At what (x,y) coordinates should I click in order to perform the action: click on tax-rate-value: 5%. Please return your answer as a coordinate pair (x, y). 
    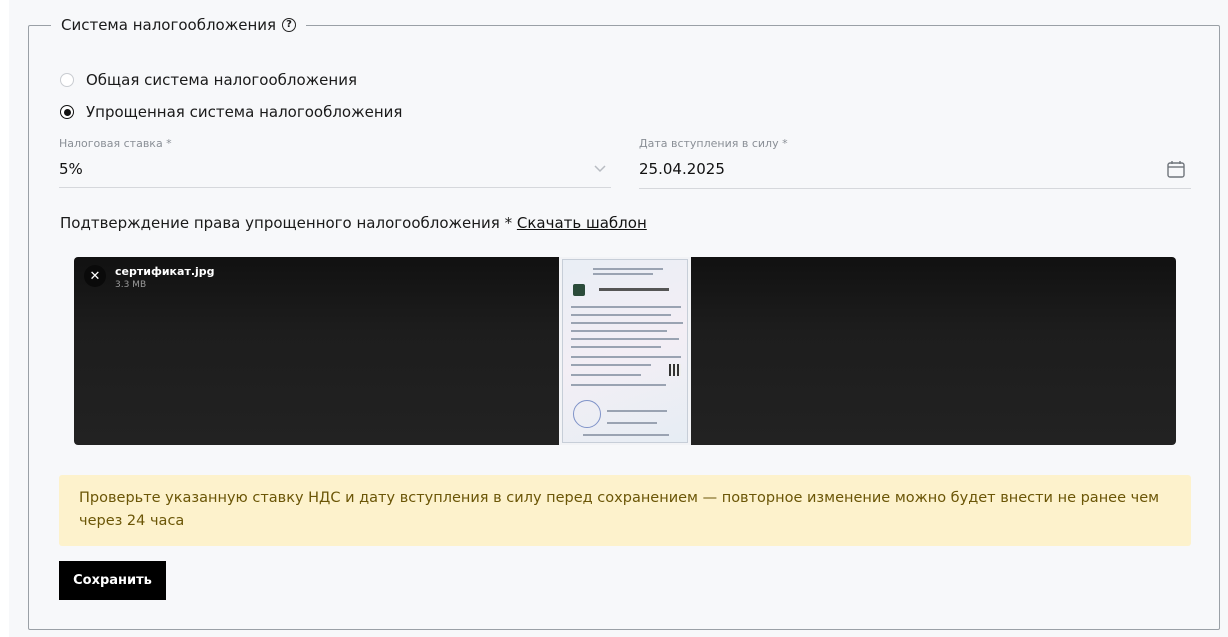
    Looking at the image, I should click on (71, 169).